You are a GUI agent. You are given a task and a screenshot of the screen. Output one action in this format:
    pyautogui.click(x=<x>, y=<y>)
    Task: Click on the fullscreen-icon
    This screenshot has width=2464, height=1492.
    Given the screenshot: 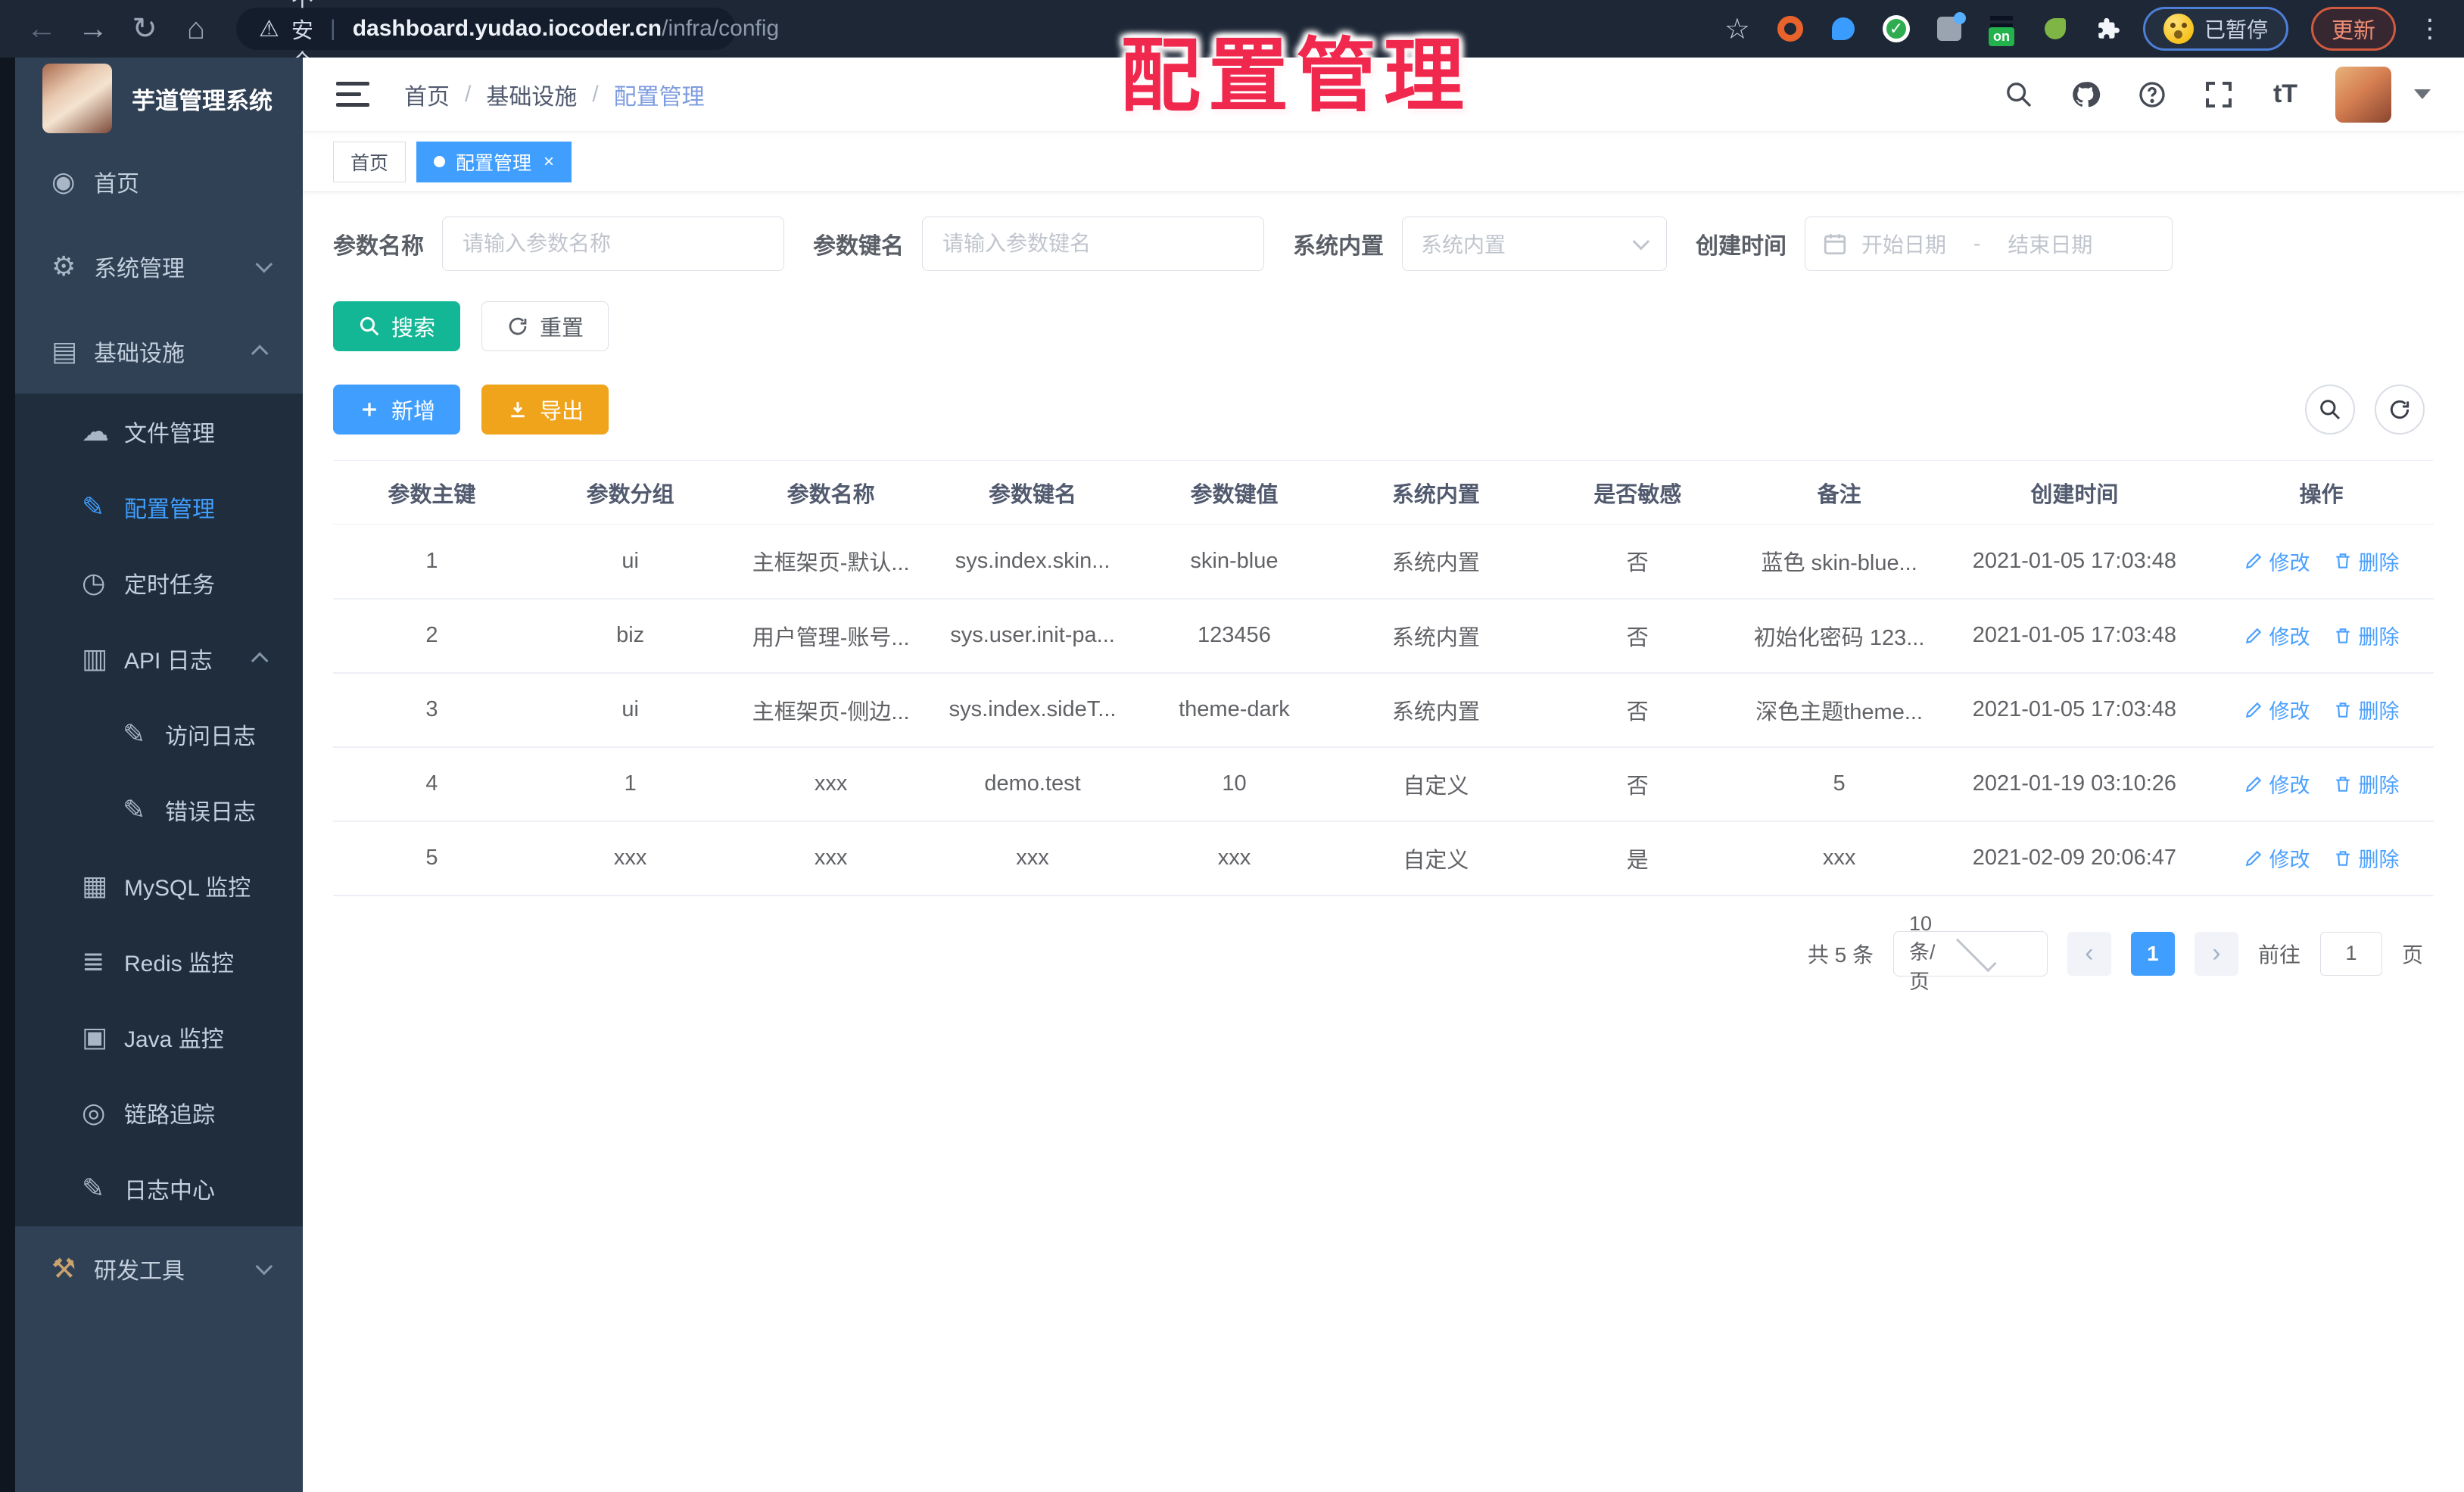 What is the action you would take?
    pyautogui.click(x=2218, y=94)
    